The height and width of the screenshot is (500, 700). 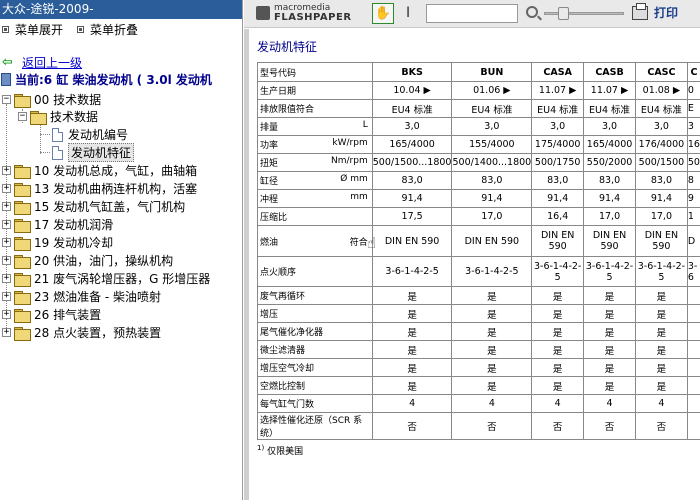 I want to click on tree-node-10: + 10 发动机总成，气缸，曲轴箱, so click(x=99, y=170).